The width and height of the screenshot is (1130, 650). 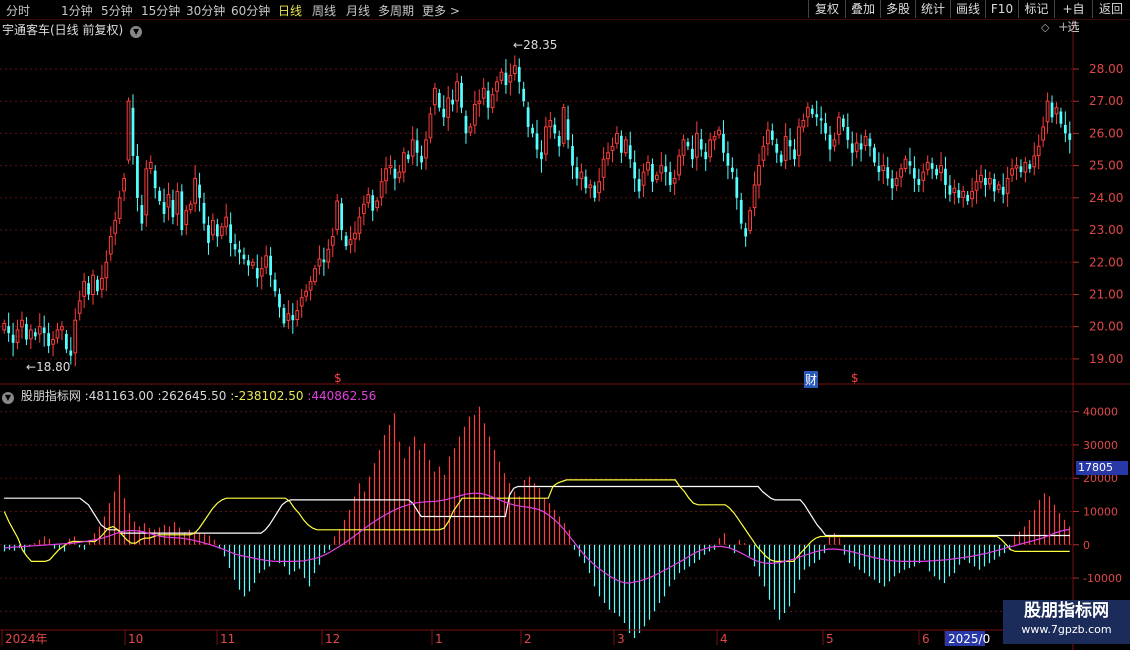 I want to click on period-tab-6: 日线, so click(x=290, y=10).